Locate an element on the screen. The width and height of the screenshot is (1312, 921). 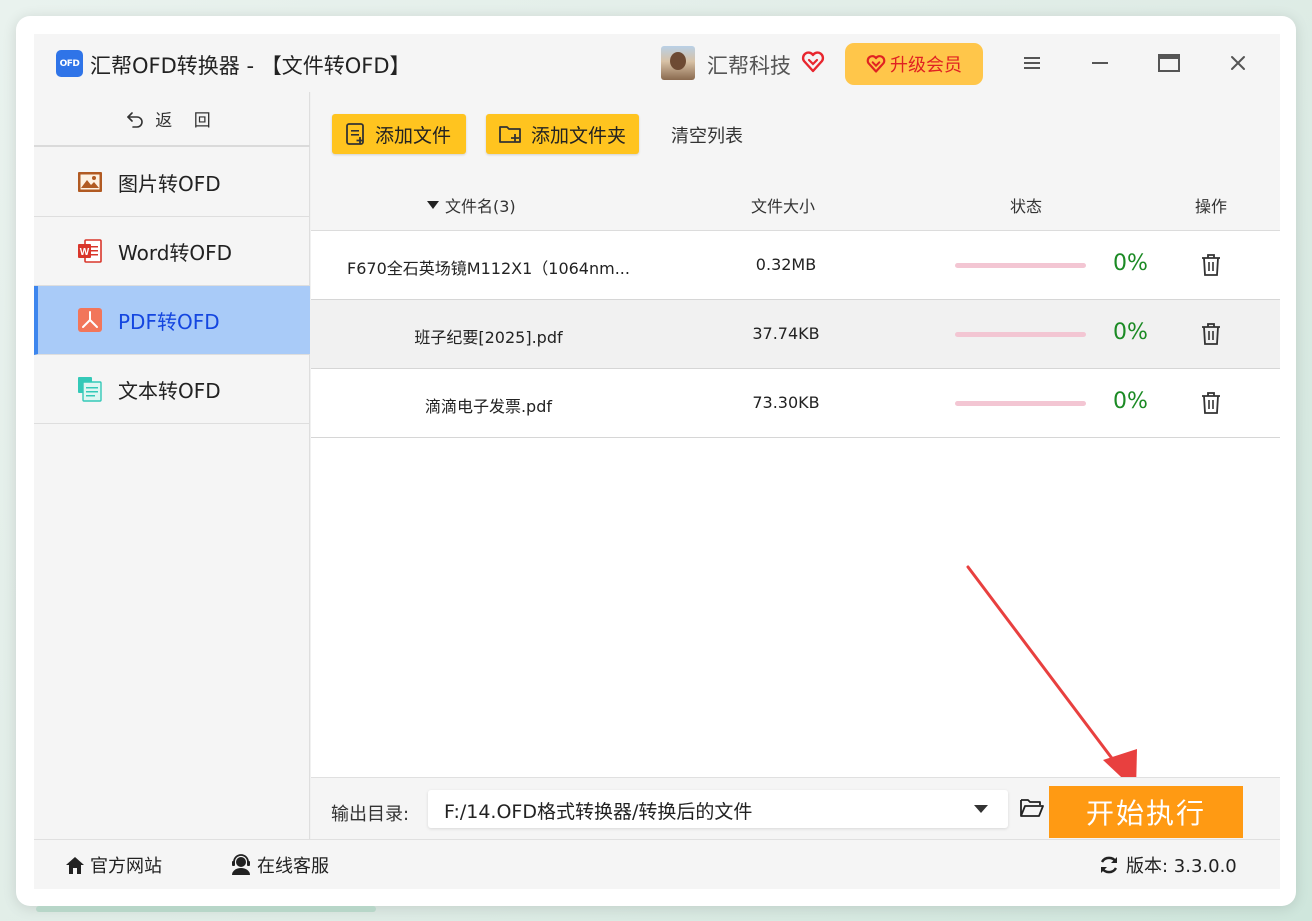
column-header-status: 状态 is located at coordinates (1026, 206).